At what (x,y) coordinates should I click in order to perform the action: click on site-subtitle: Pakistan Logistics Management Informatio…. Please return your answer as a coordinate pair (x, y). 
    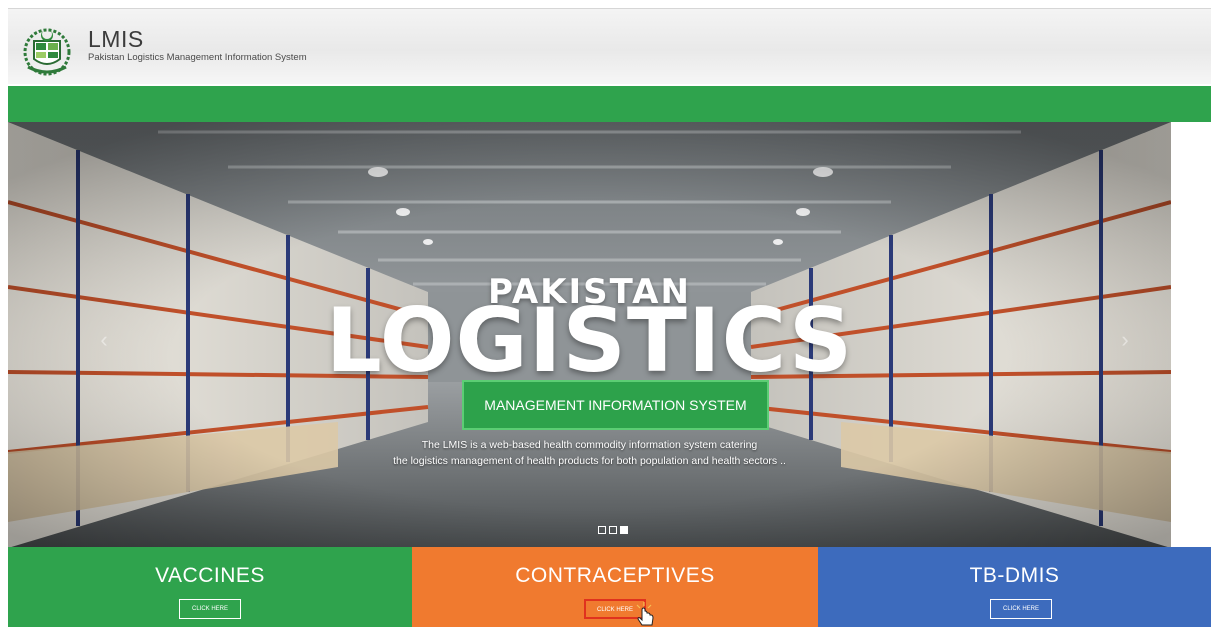
    Looking at the image, I should click on (197, 57).